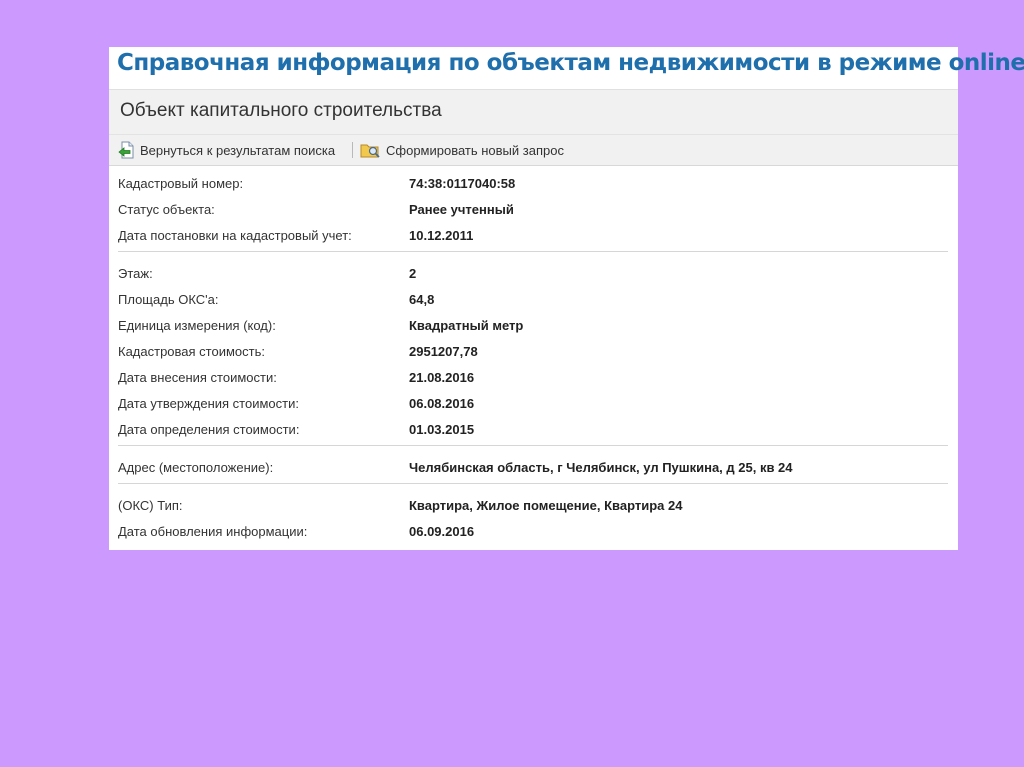 The width and height of the screenshot is (1024, 767). Describe the element at coordinates (533, 533) in the screenshot. I see `detail-row: Дата обновления информации: 06.09.2016` at that location.